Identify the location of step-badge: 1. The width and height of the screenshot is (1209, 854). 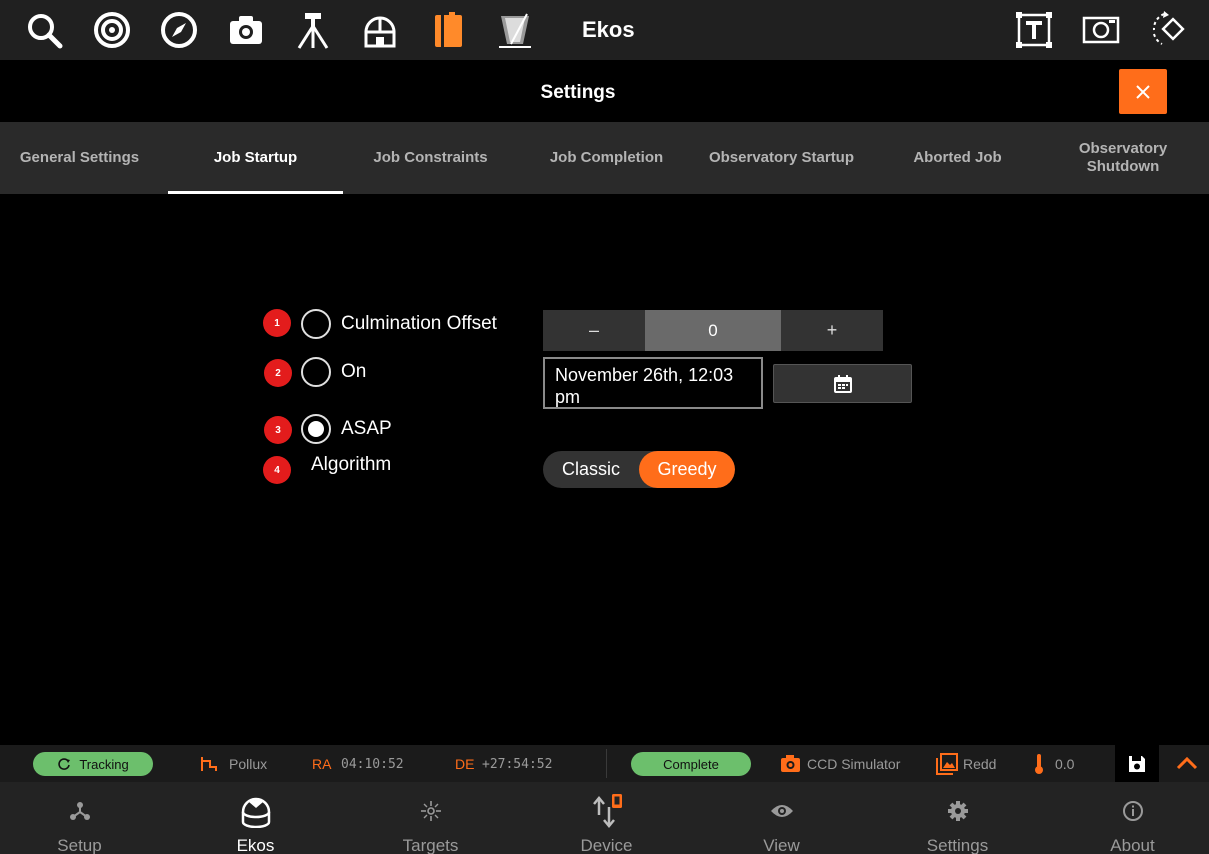
(277, 323).